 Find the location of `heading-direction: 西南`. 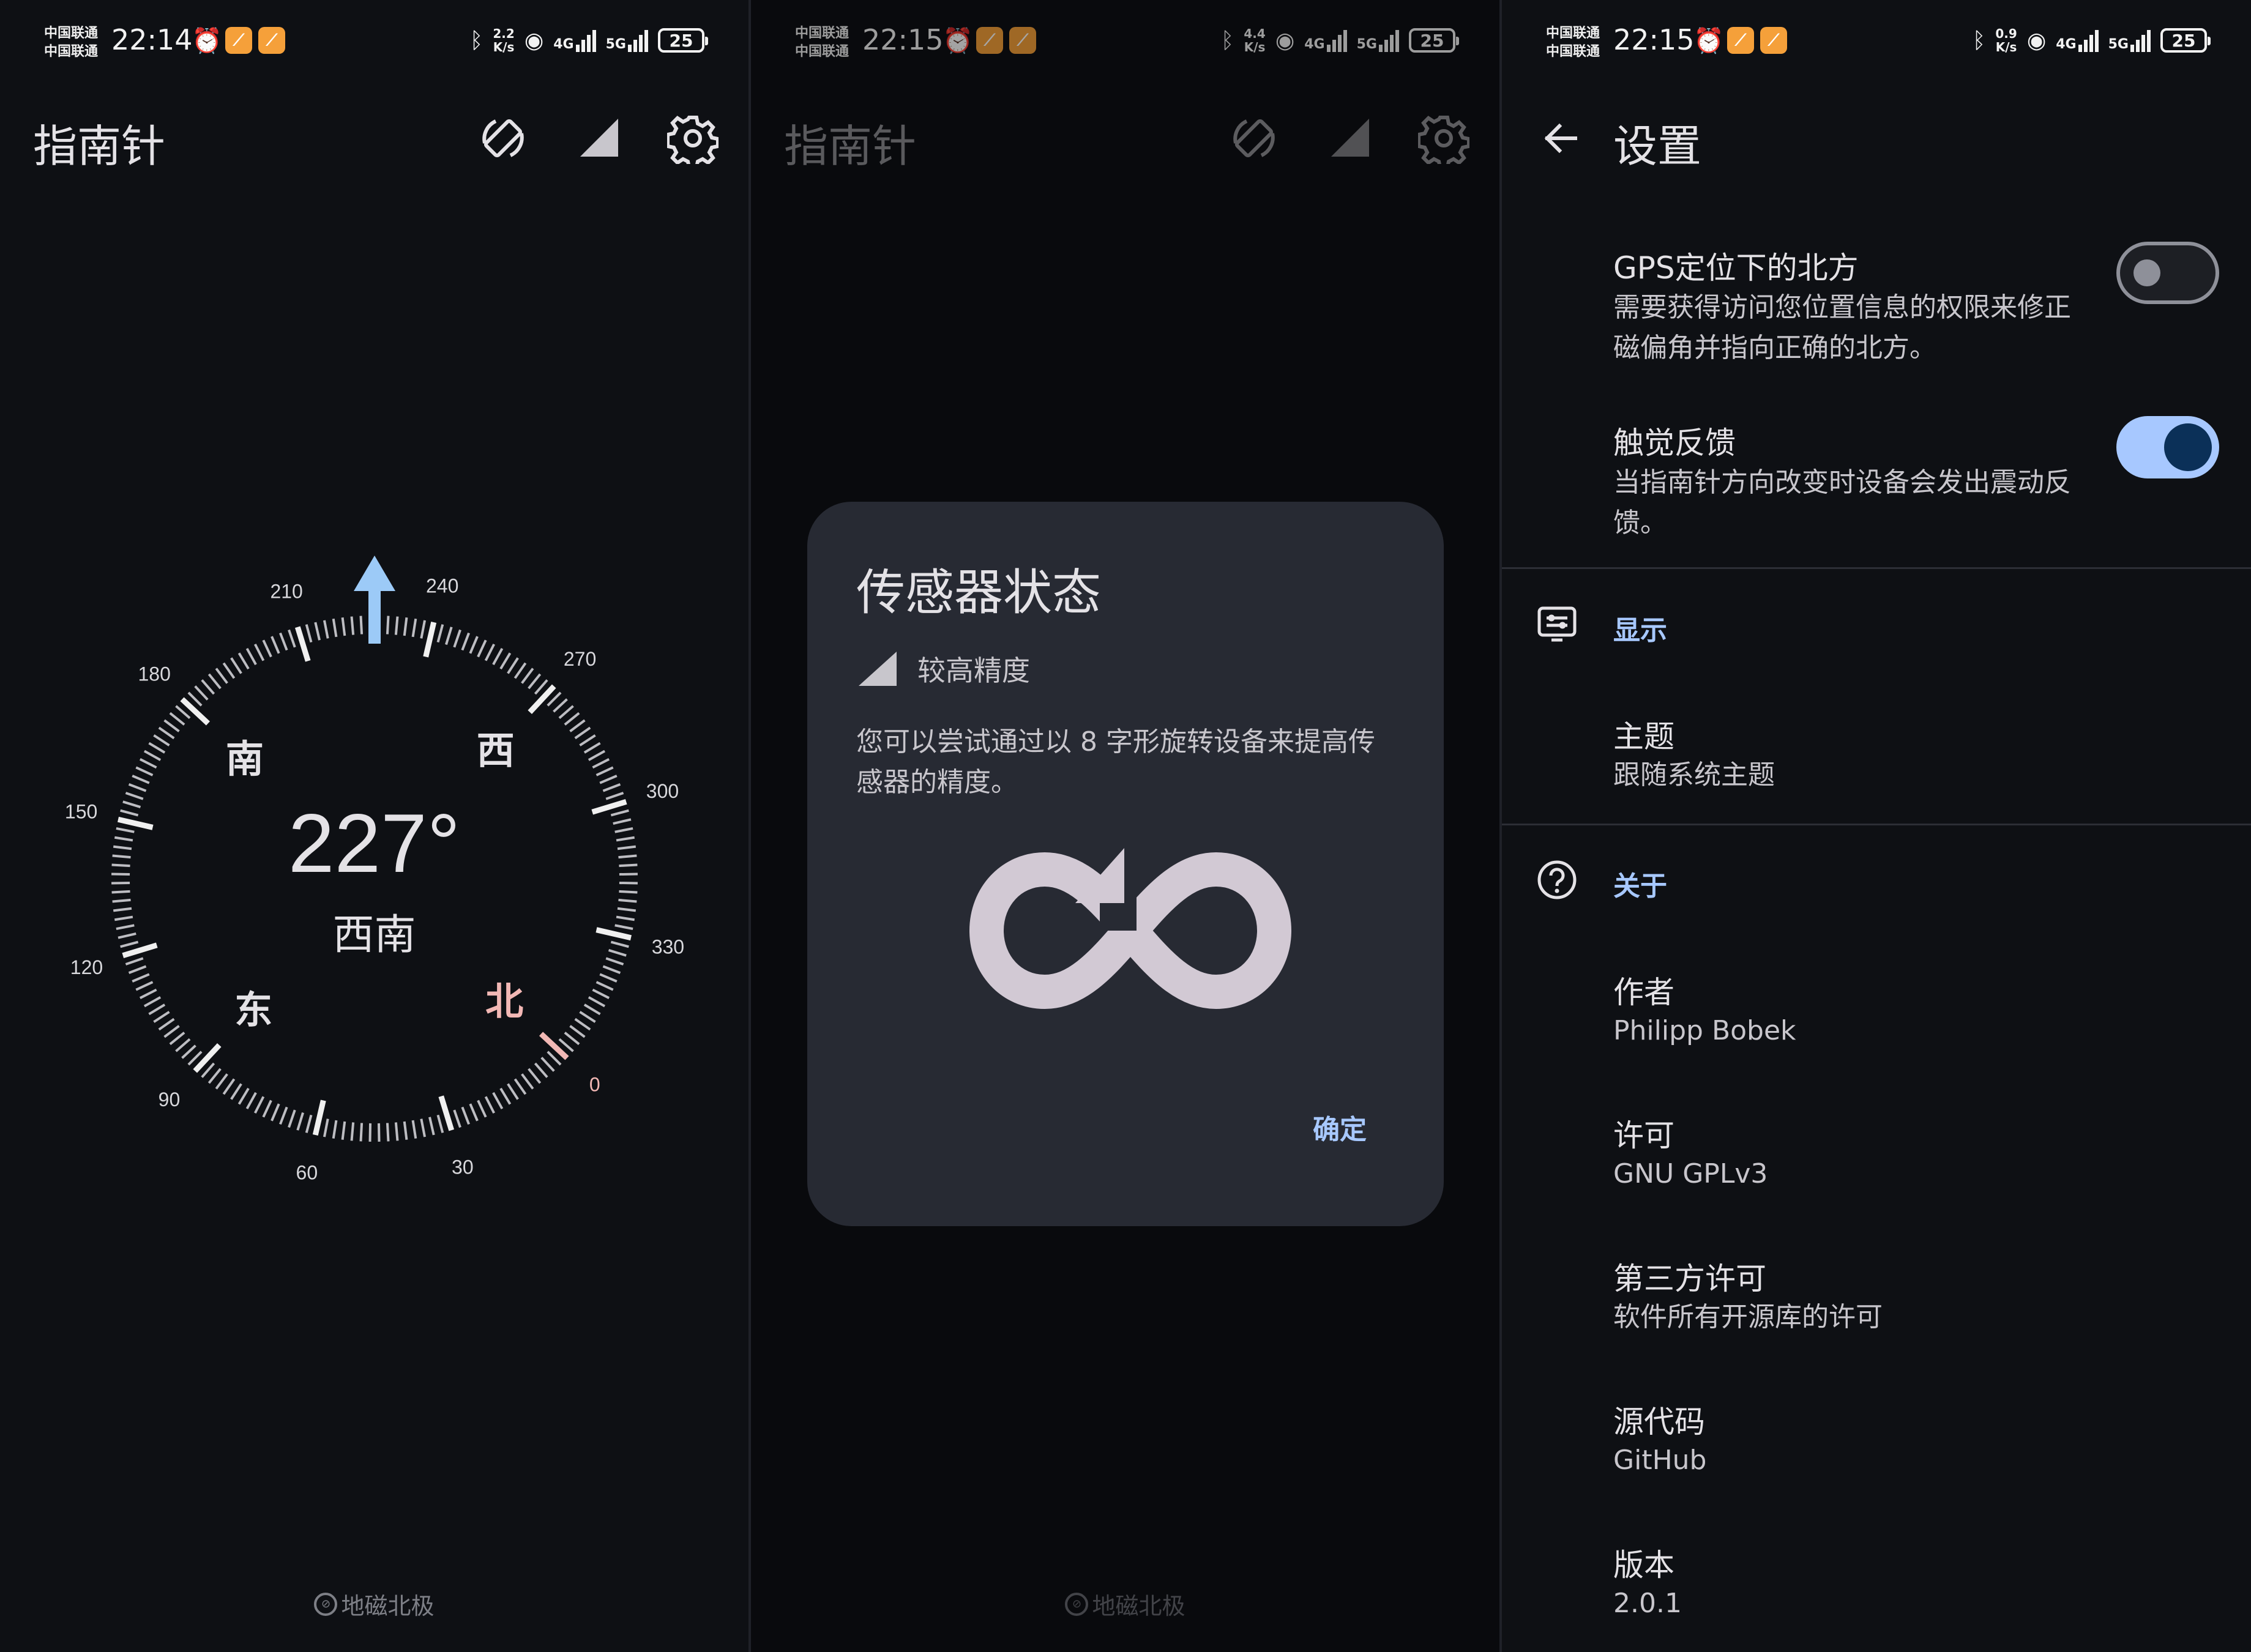

heading-direction: 西南 is located at coordinates (374, 935).